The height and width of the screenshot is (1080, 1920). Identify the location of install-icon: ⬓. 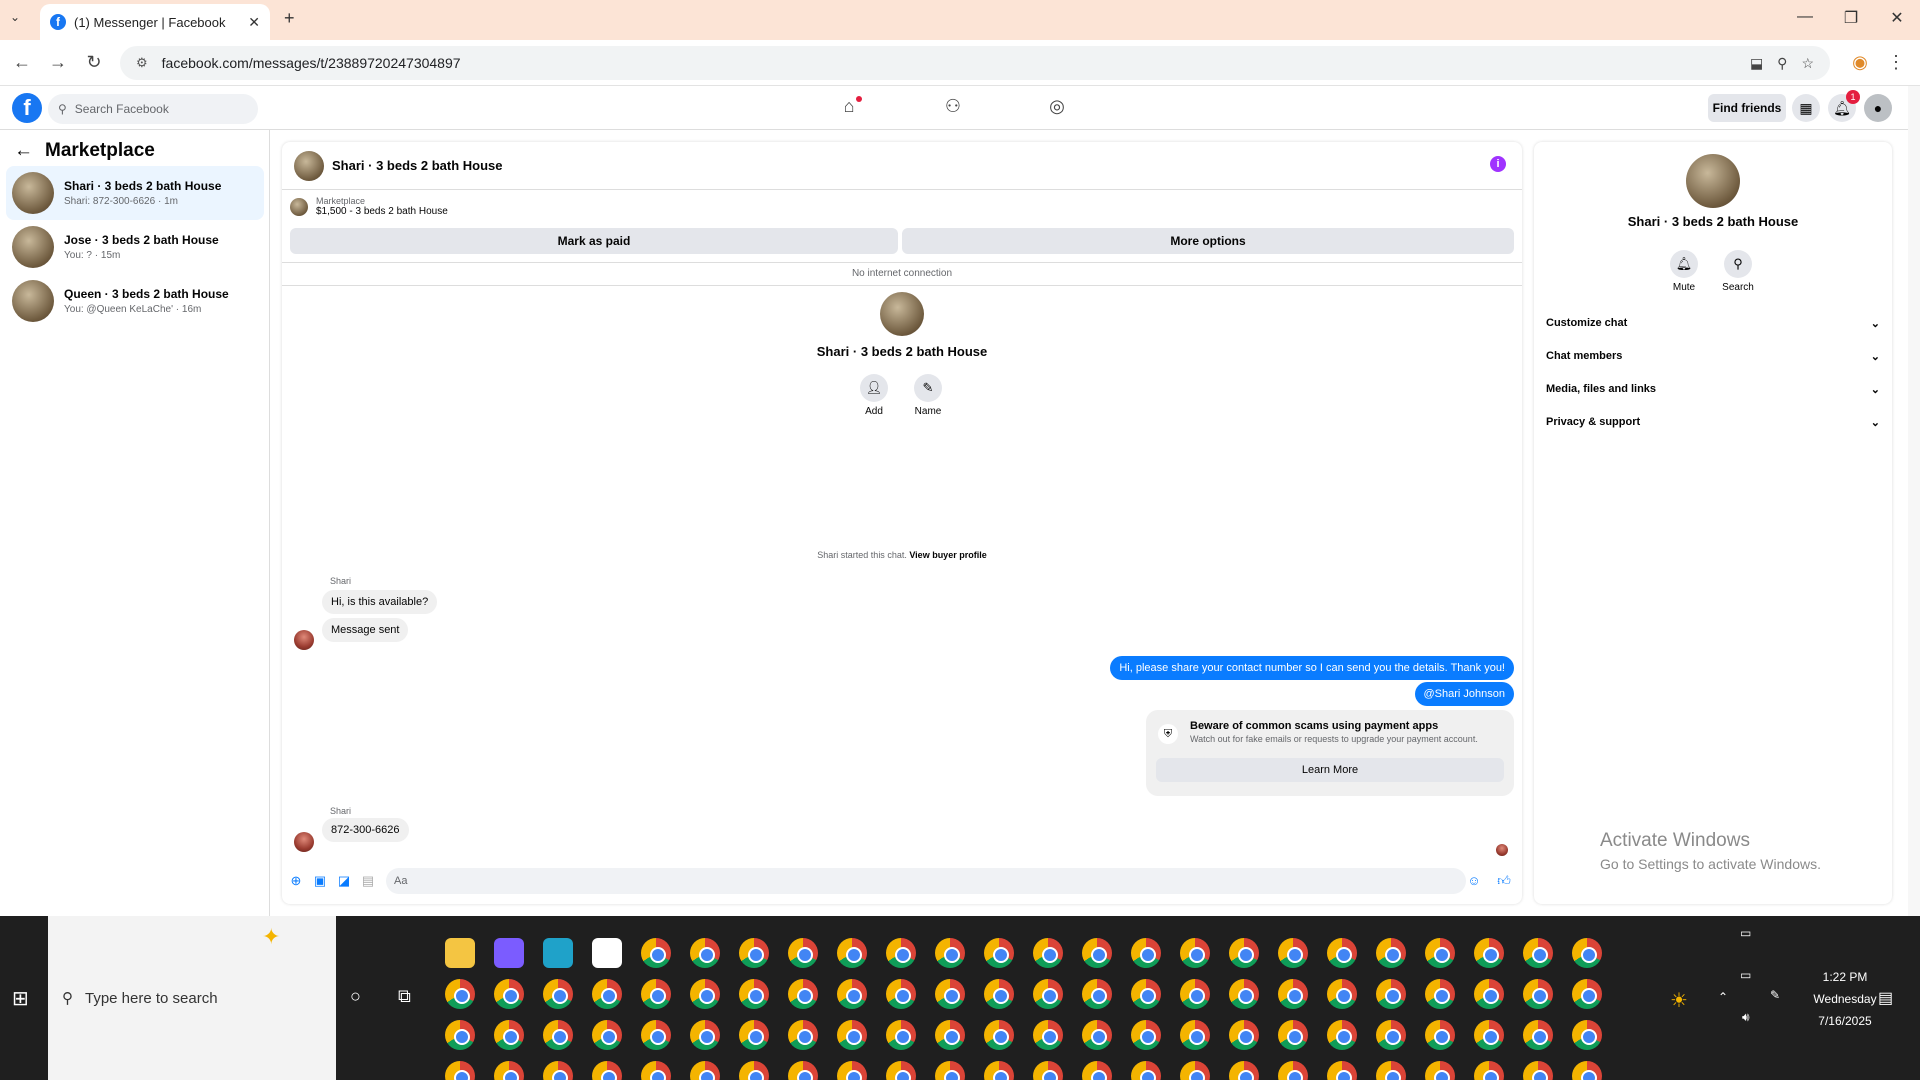
(1756, 63).